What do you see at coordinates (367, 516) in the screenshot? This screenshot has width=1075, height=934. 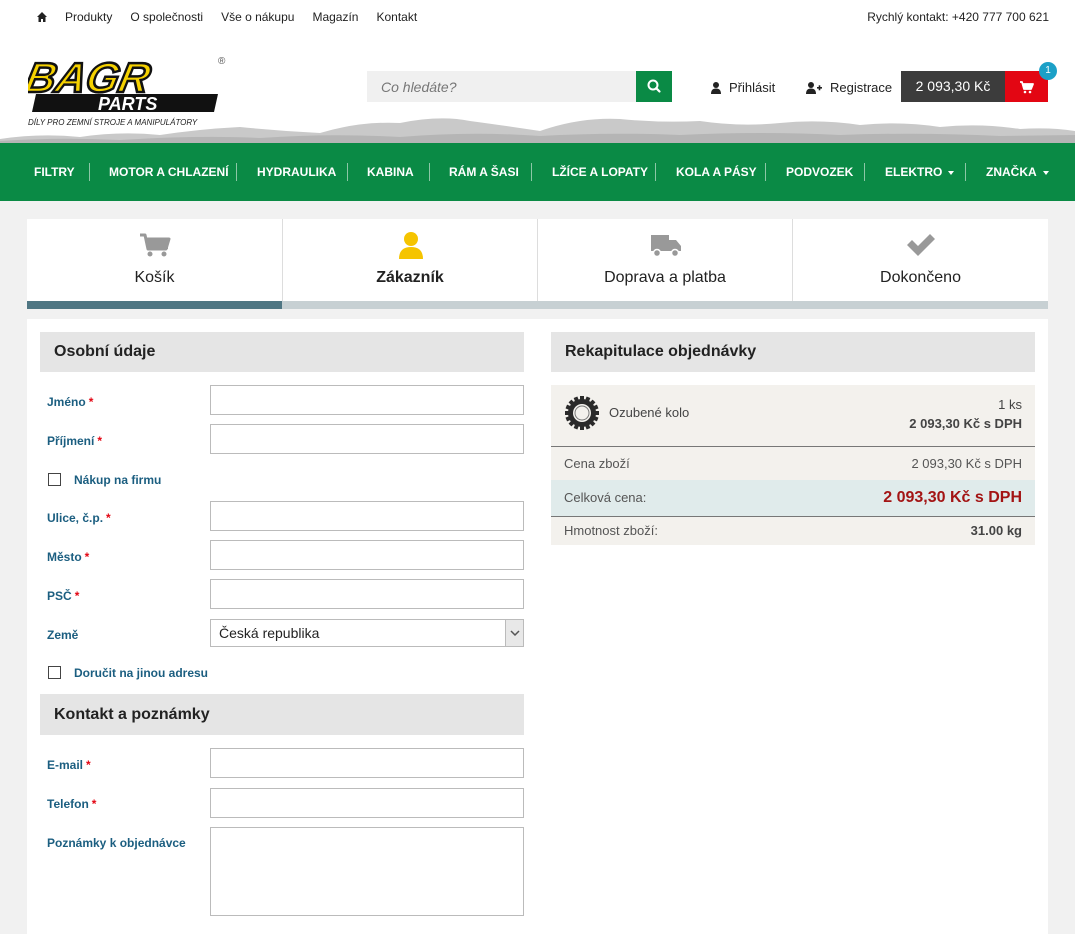 I see `street-input` at bounding box center [367, 516].